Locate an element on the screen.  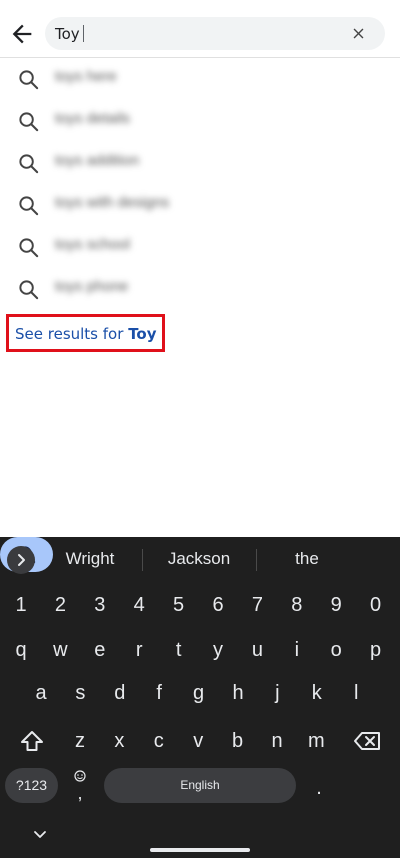
see-results-link: See results for Toy is located at coordinates (85, 333).